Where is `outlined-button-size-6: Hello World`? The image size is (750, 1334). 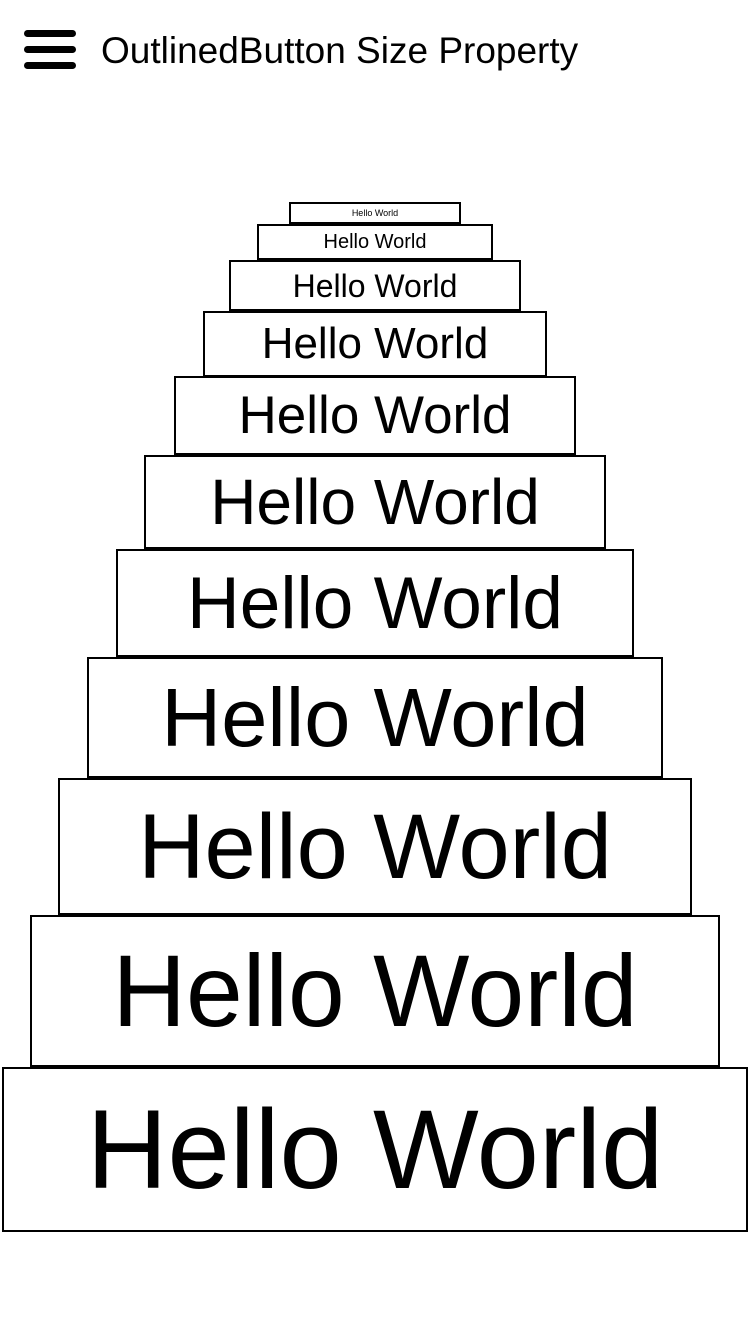
outlined-button-size-6: Hello World is located at coordinates (375, 502).